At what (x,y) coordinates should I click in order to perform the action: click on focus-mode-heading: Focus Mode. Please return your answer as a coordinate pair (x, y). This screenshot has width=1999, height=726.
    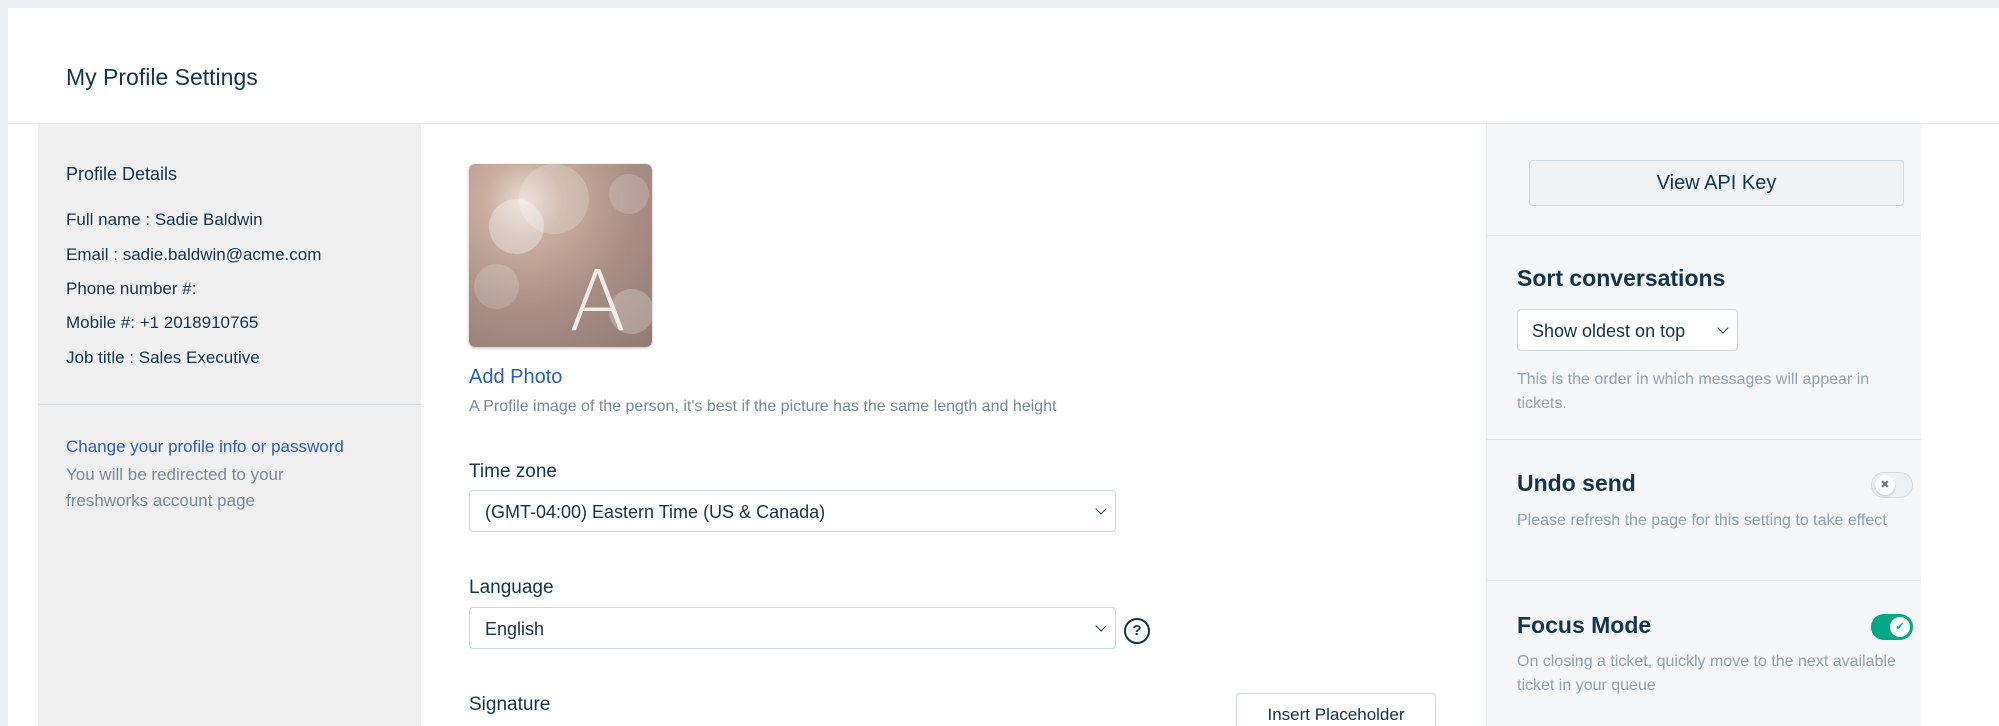
    Looking at the image, I should click on (1584, 625).